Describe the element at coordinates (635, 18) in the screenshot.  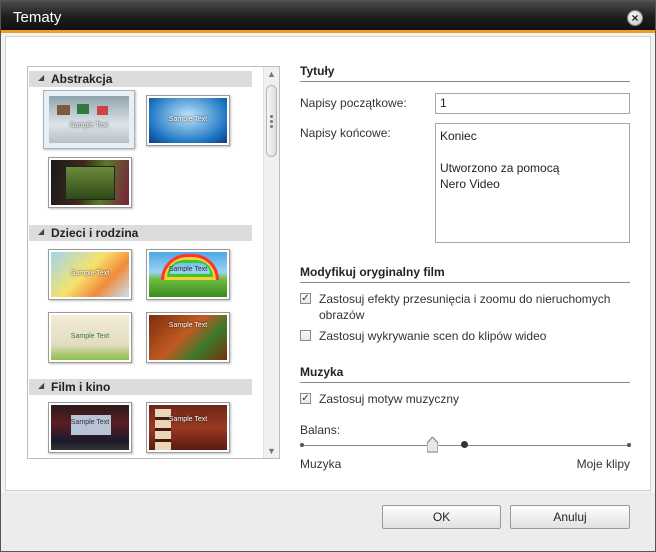
I see `close-icon: ×` at that location.